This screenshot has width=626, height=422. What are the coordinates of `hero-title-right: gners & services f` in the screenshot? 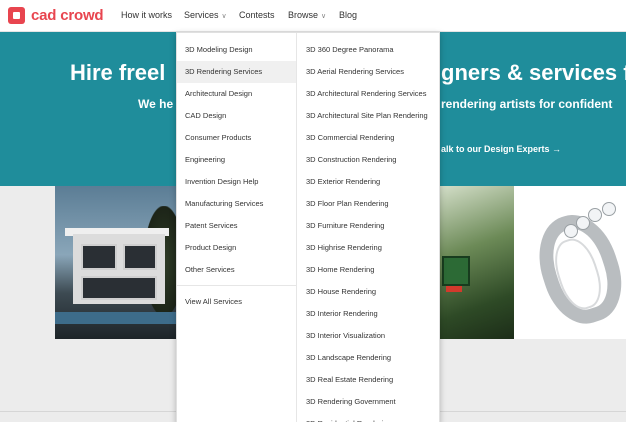 It's located at (533, 72).